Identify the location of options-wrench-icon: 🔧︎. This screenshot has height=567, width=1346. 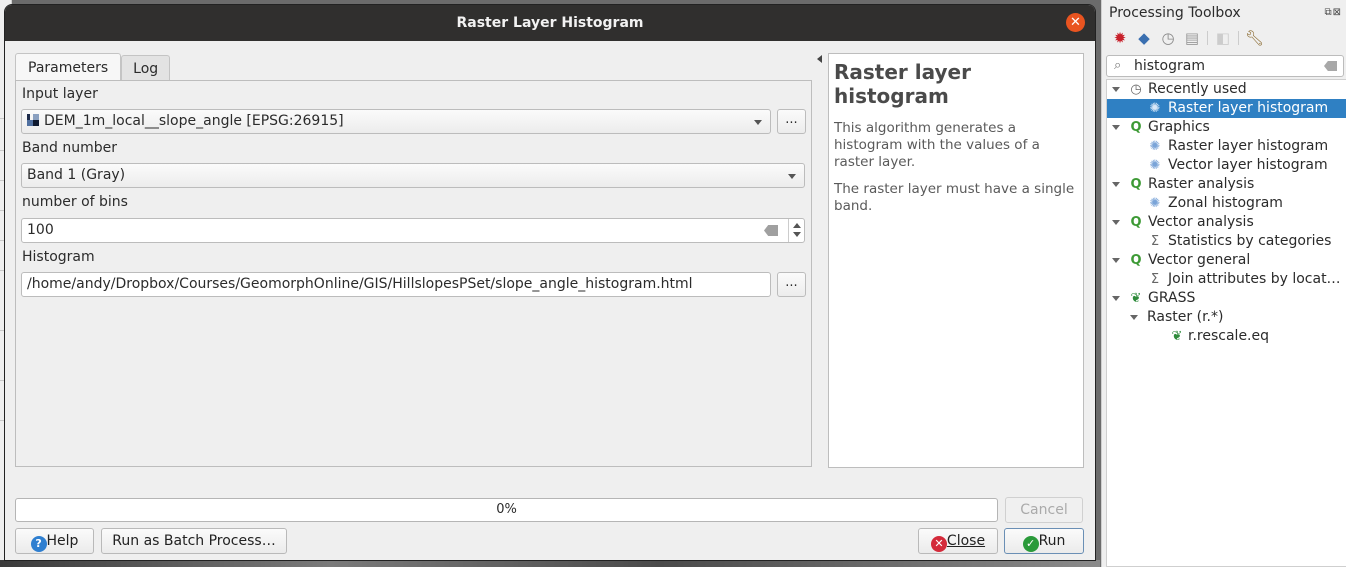
(1254, 38).